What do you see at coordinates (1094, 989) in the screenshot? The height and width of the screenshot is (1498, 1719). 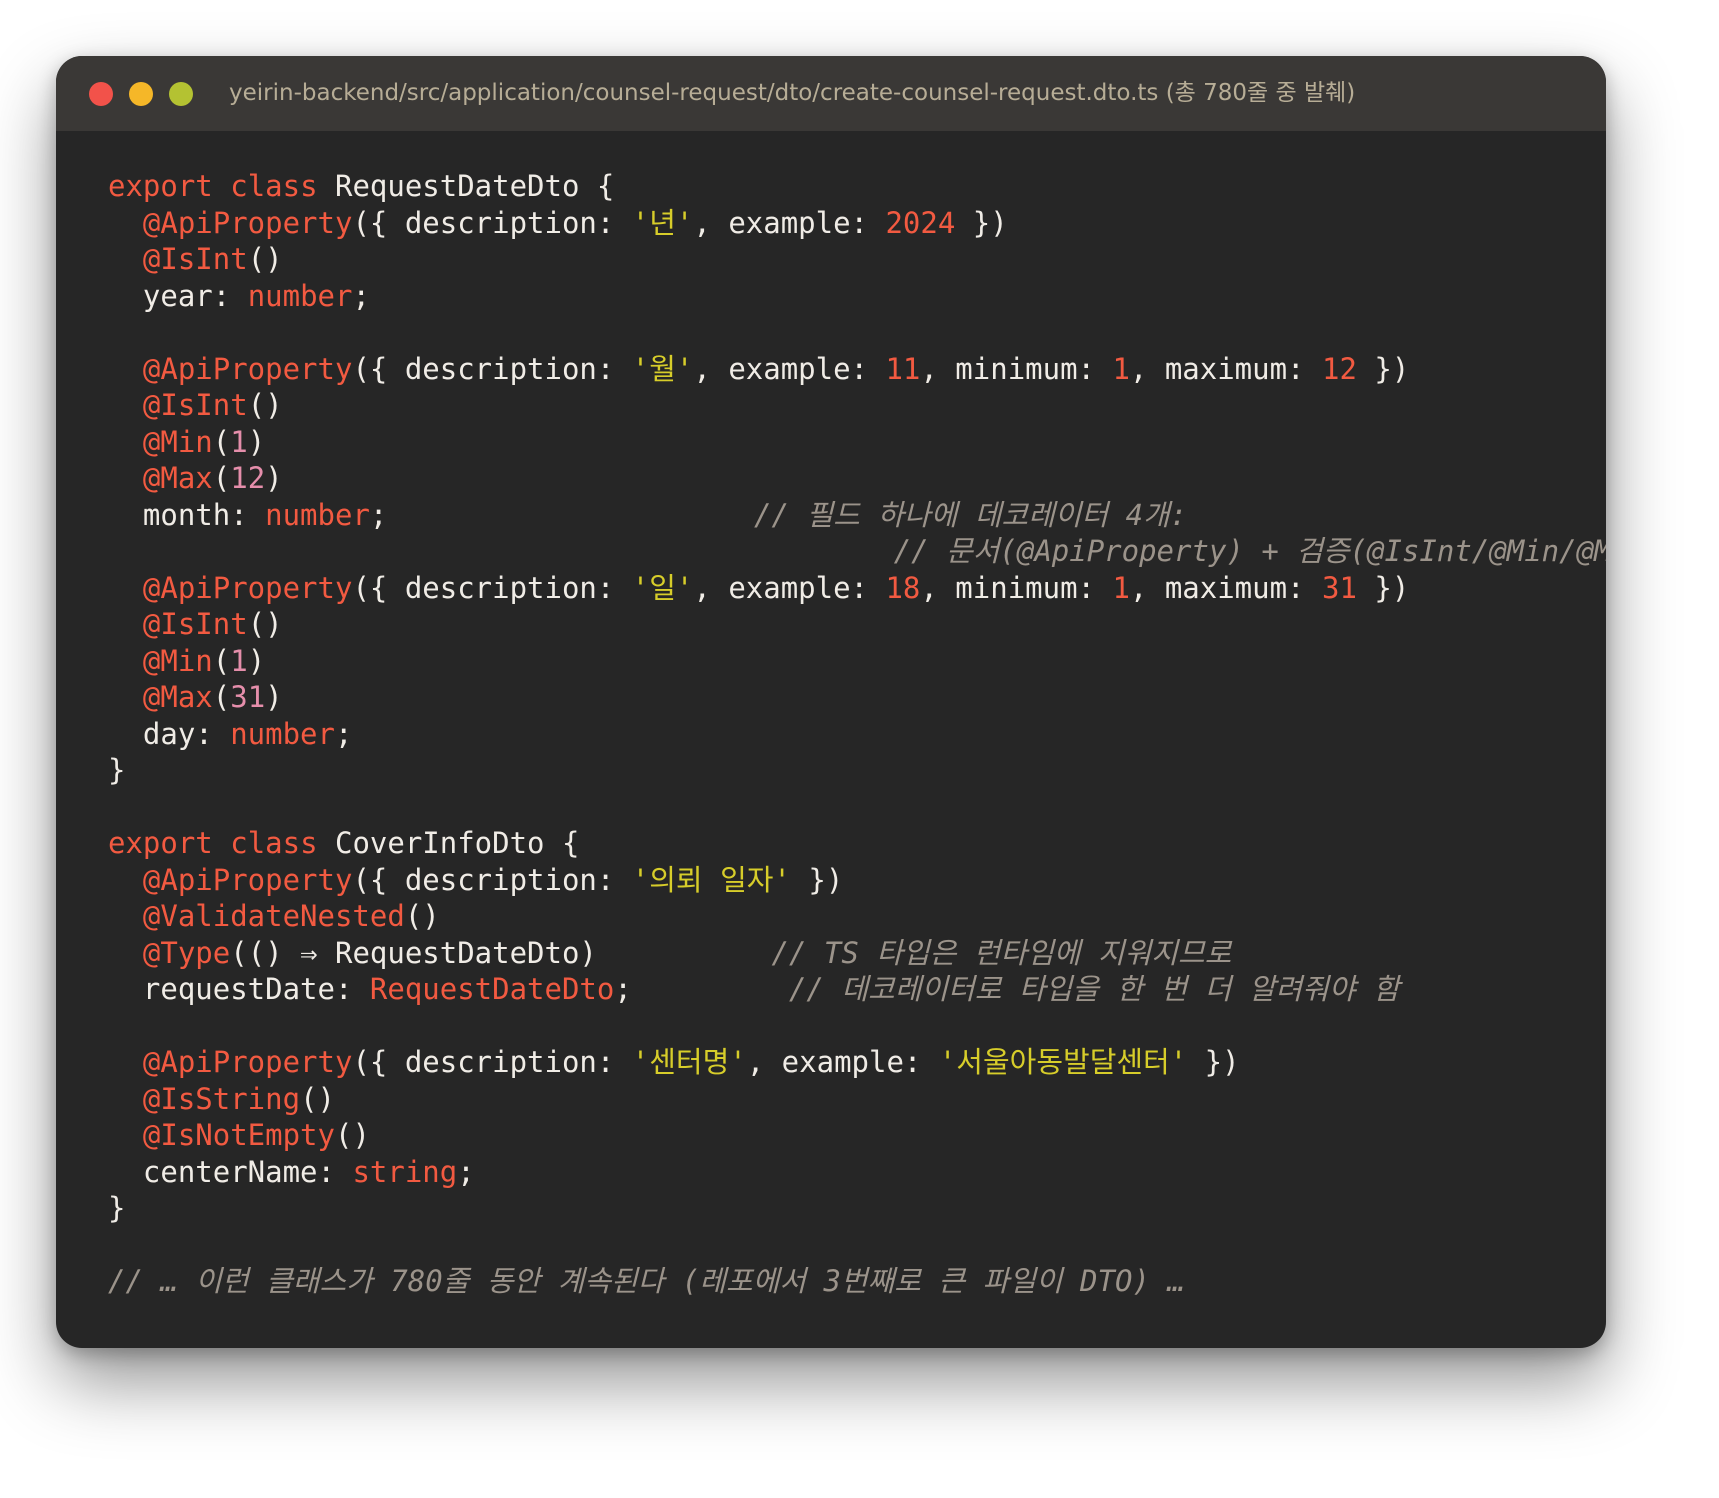 I see `code-comment: // 데코레이터로 타입을 한 번 더 알려줘야 함` at bounding box center [1094, 989].